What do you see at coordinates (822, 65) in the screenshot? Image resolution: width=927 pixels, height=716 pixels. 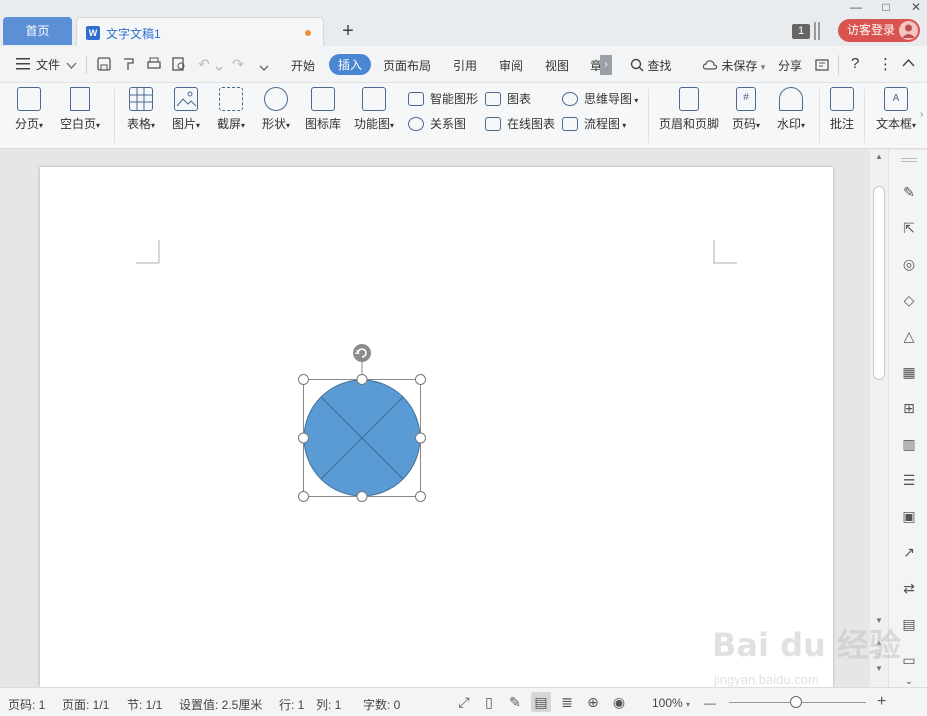 I see `collaboration-icon` at bounding box center [822, 65].